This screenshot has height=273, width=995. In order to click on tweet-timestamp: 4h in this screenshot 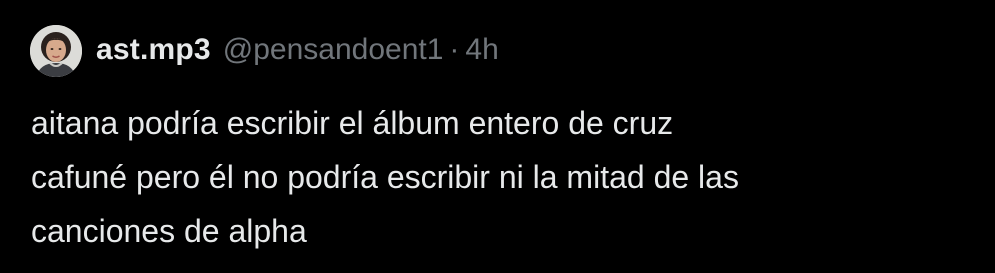, I will do `click(481, 50)`.